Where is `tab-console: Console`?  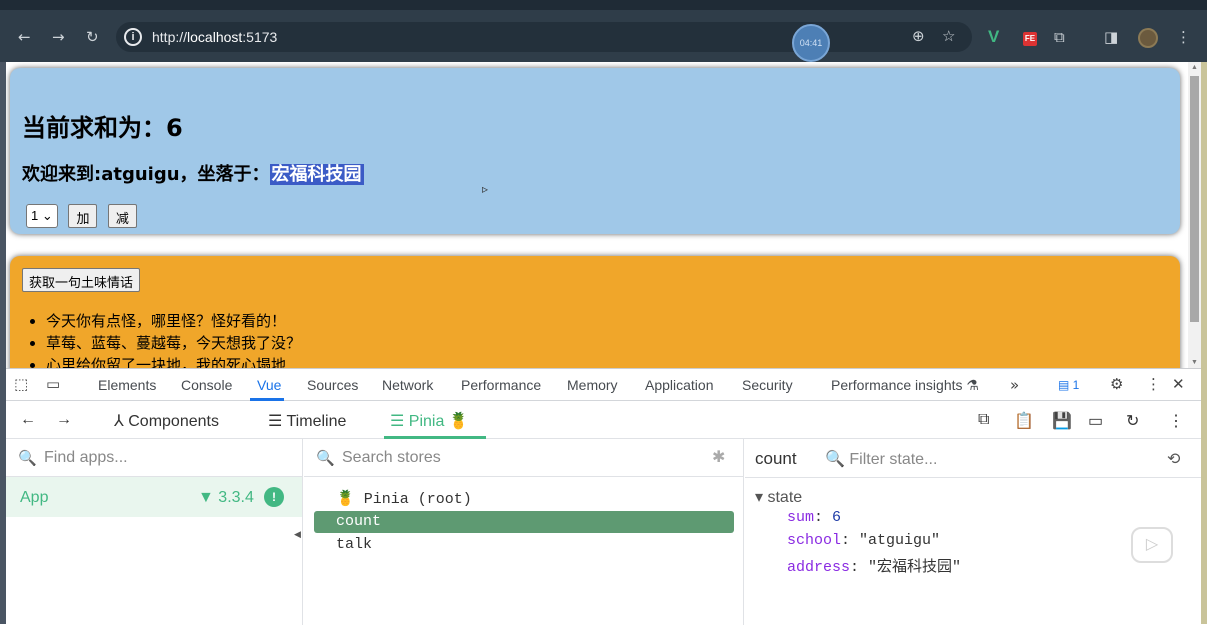
tab-console: Console is located at coordinates (206, 385).